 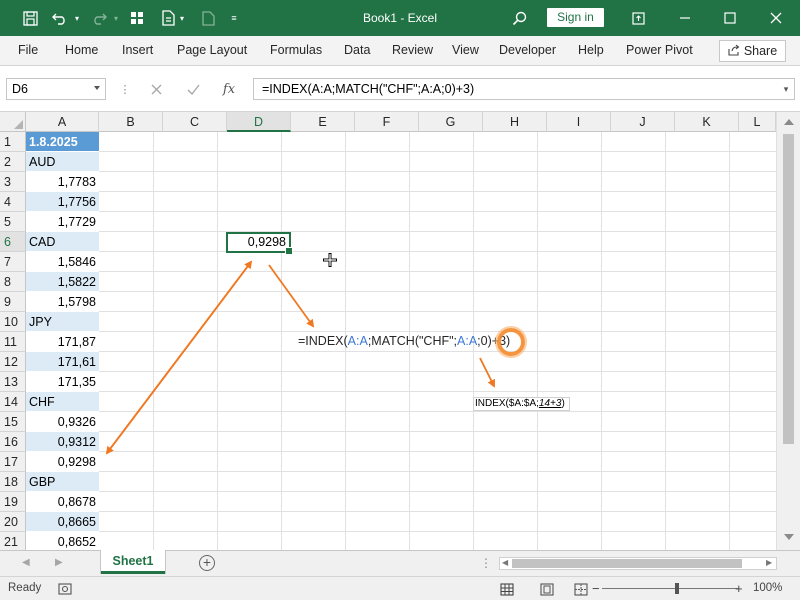 What do you see at coordinates (116, 18) in the screenshot?
I see `redo-dropdown-icon: ▾` at bounding box center [116, 18].